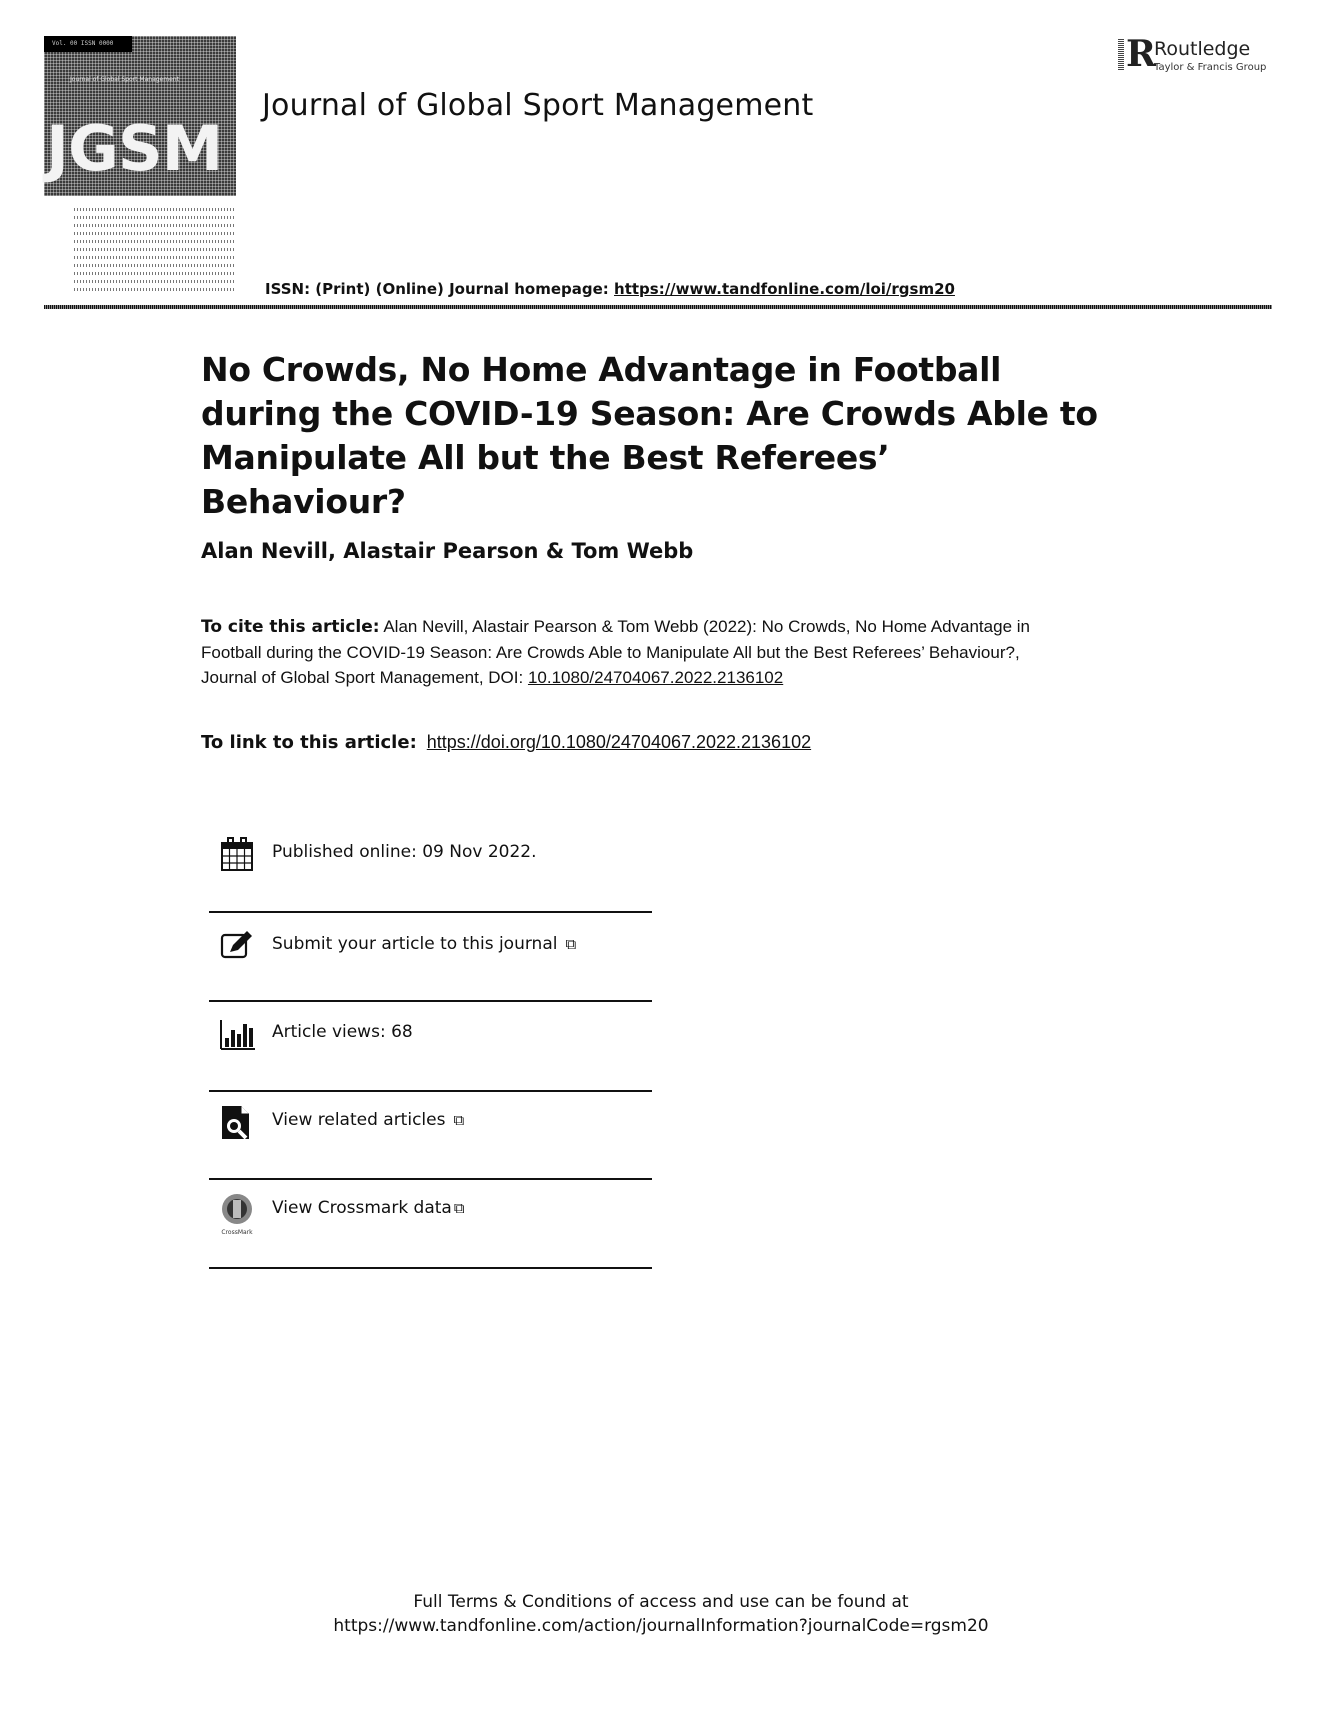 Image resolution: width=1322 pixels, height=1736 pixels. Describe the element at coordinates (154, 252) in the screenshot. I see `cover-contents` at that location.